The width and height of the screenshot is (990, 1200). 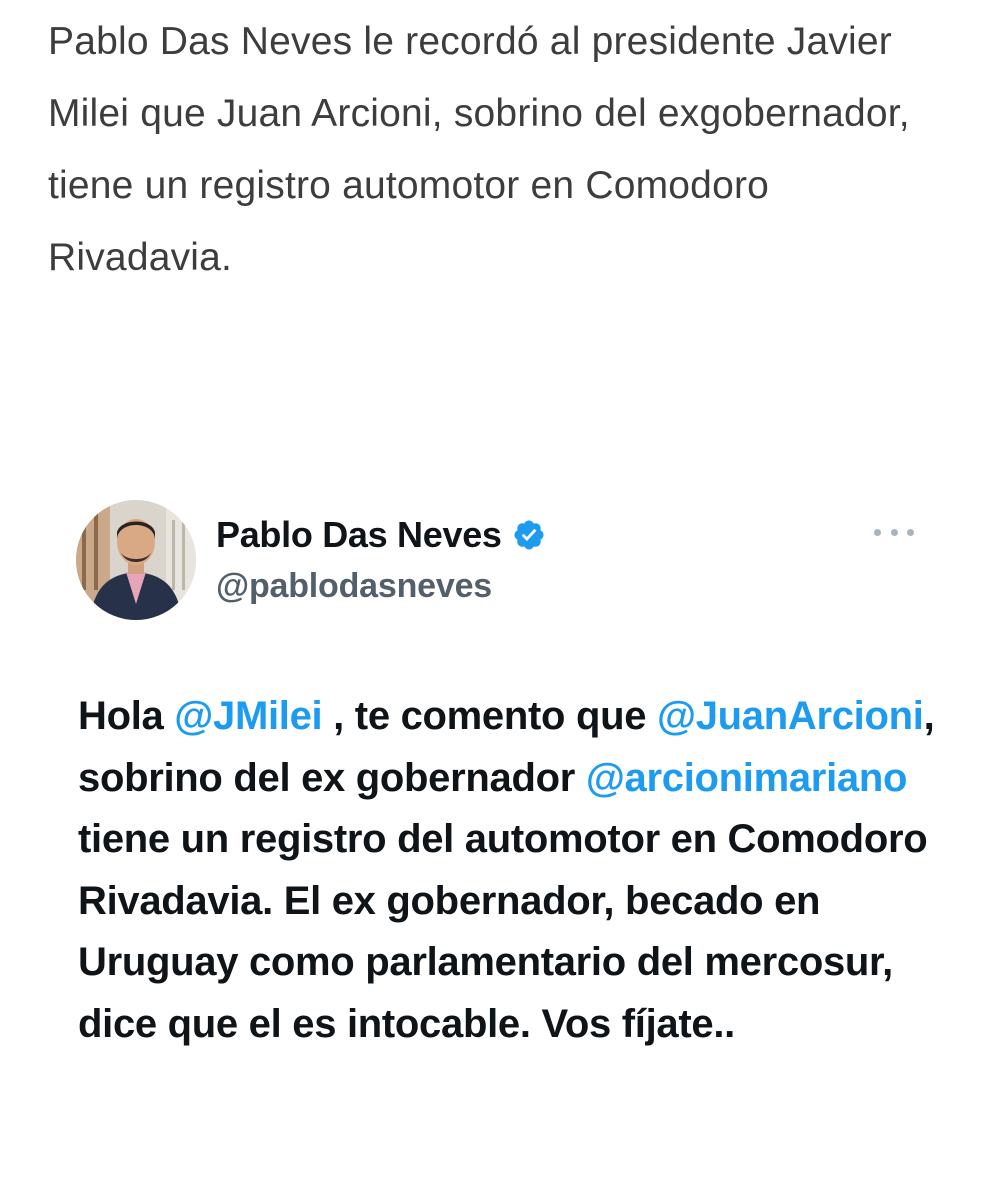 I want to click on tweet-text-segment: , te comento que, so click(x=489, y=716).